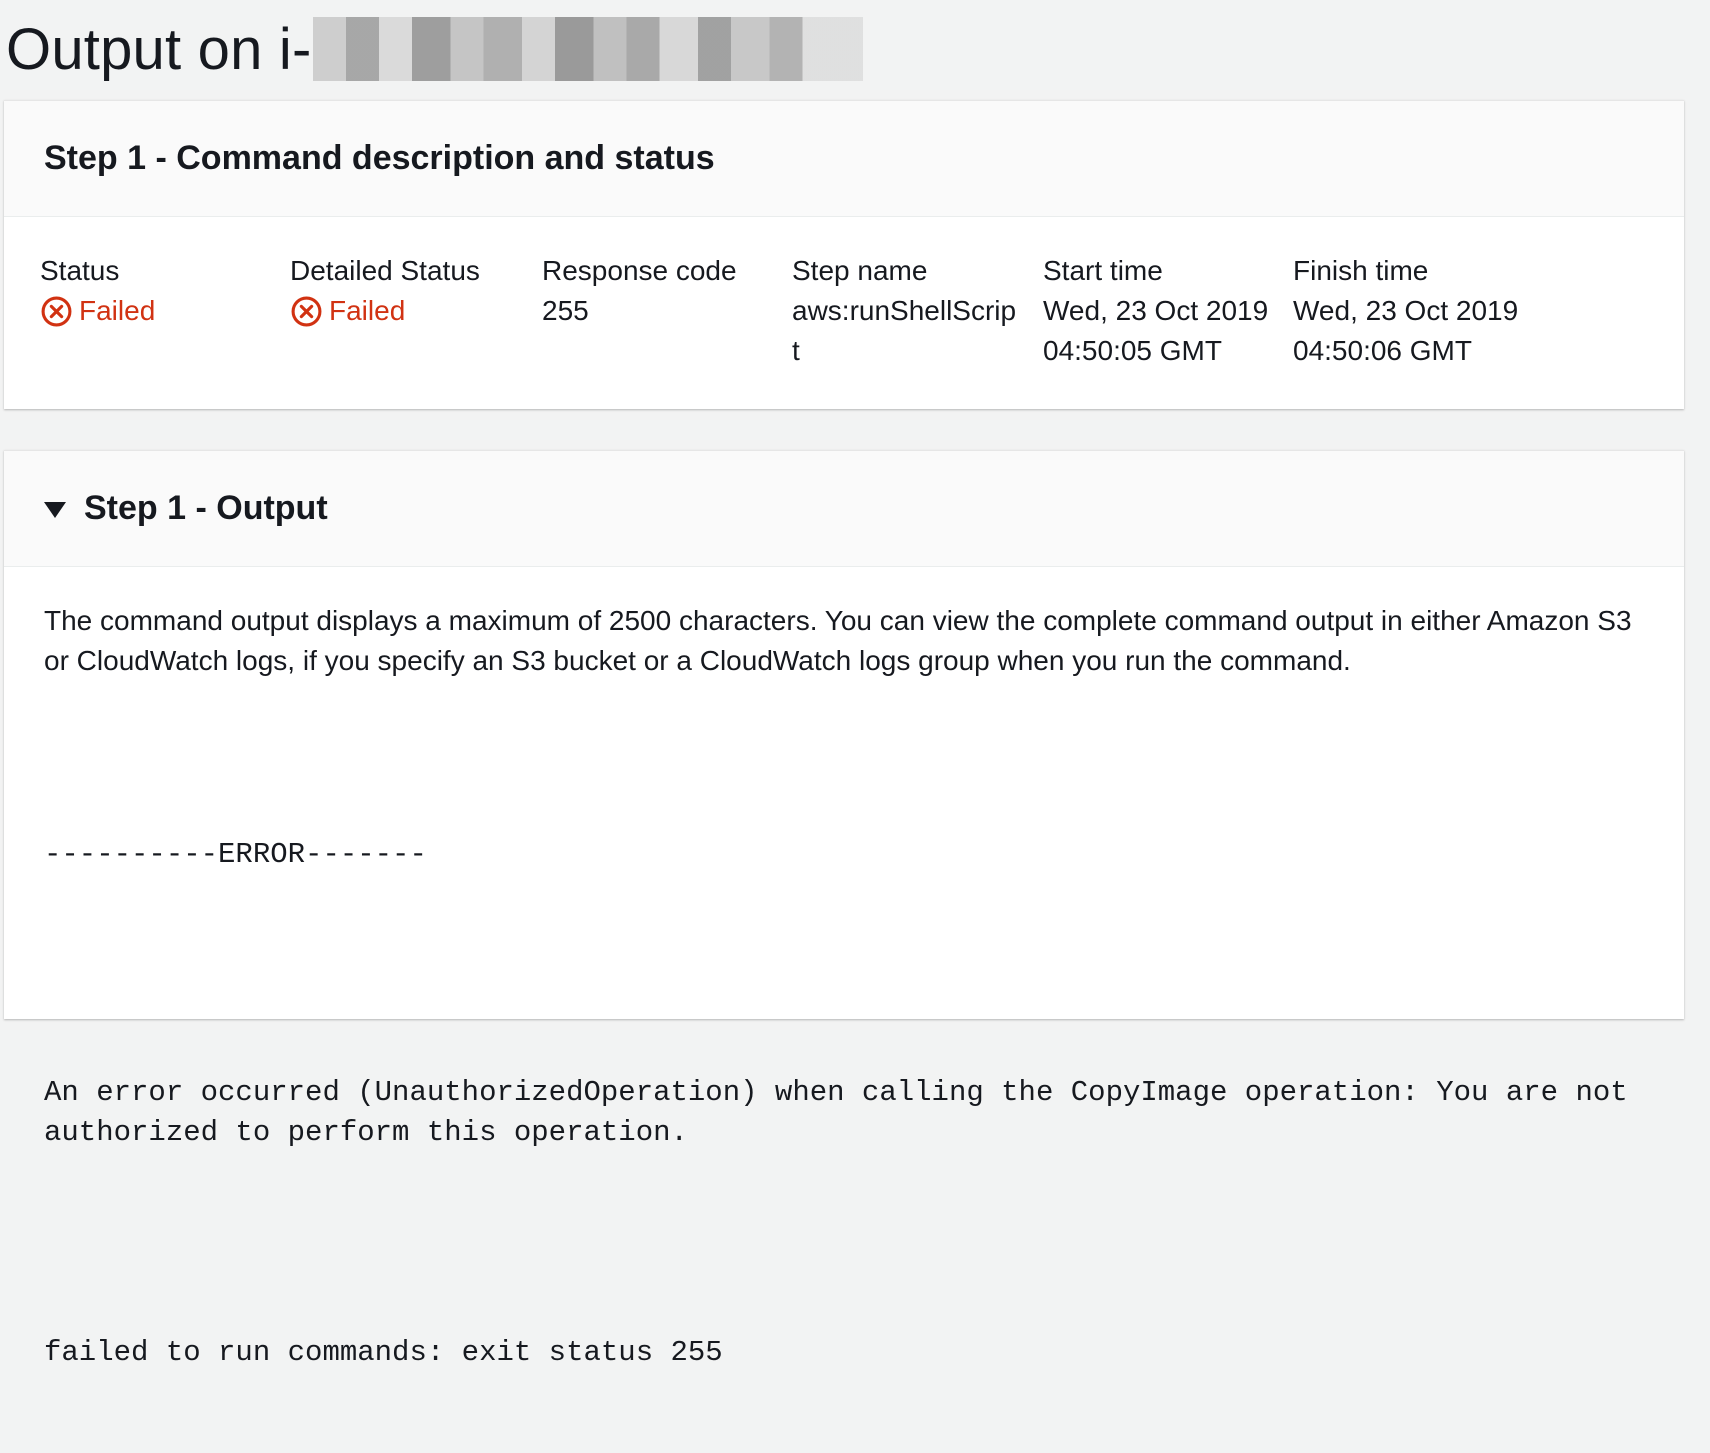  Describe the element at coordinates (367, 310) in the screenshot. I see `detailed-status-value-text: Failed` at that location.